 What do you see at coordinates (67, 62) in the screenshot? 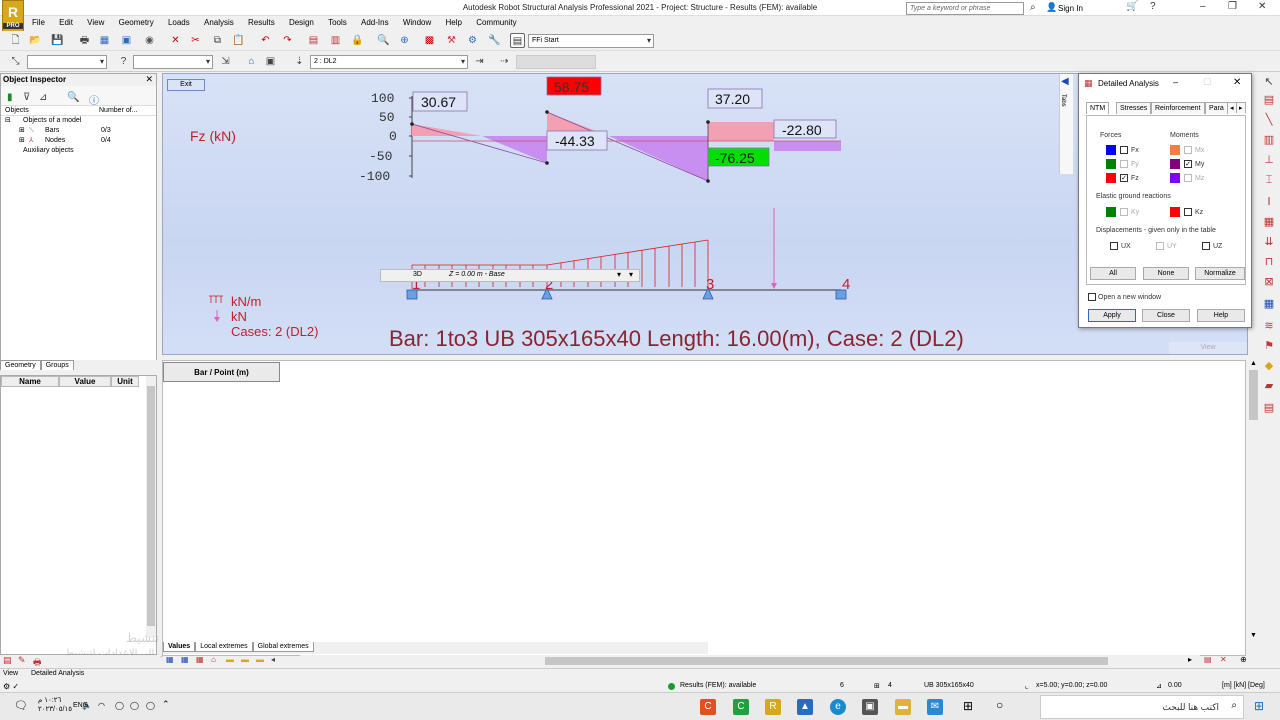
I see `selection-combo` at bounding box center [67, 62].